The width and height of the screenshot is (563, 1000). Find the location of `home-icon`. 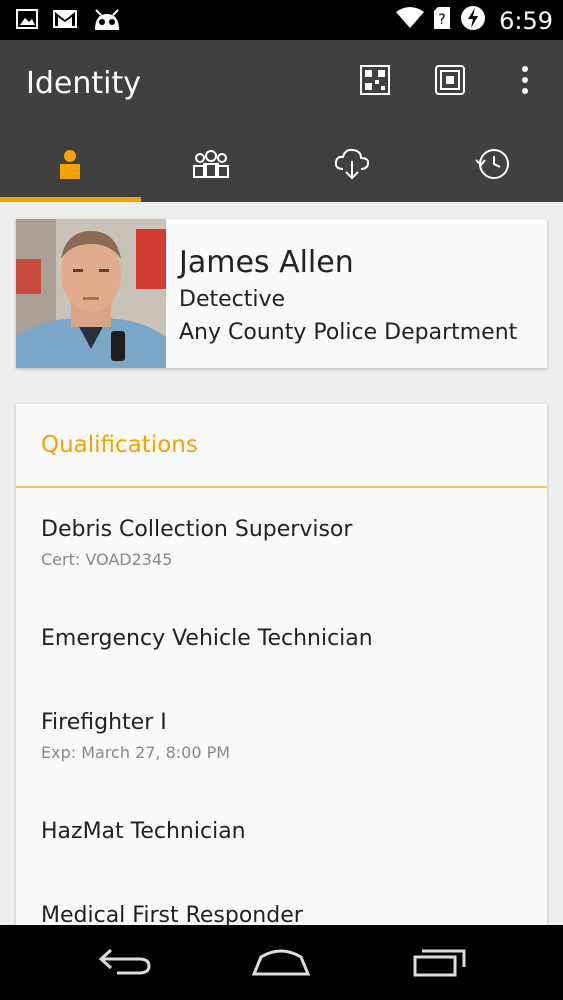

home-icon is located at coordinates (281, 963).